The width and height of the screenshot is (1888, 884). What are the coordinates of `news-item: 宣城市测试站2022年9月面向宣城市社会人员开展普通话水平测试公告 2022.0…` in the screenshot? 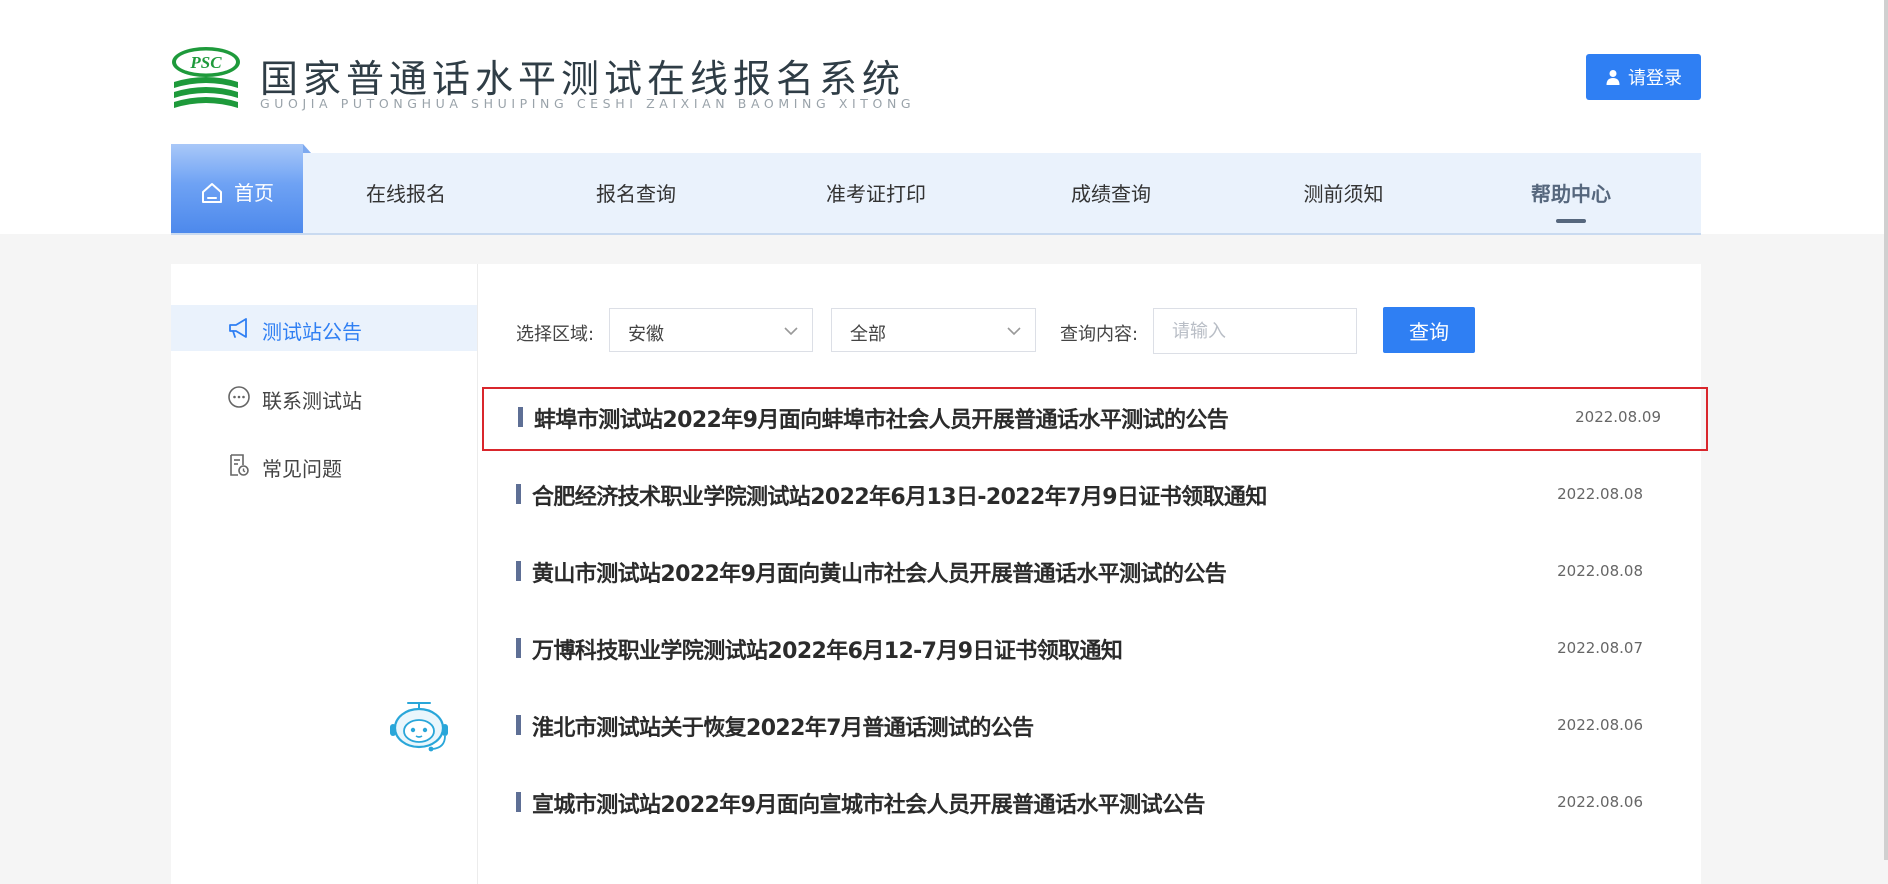 It's located at (1085, 803).